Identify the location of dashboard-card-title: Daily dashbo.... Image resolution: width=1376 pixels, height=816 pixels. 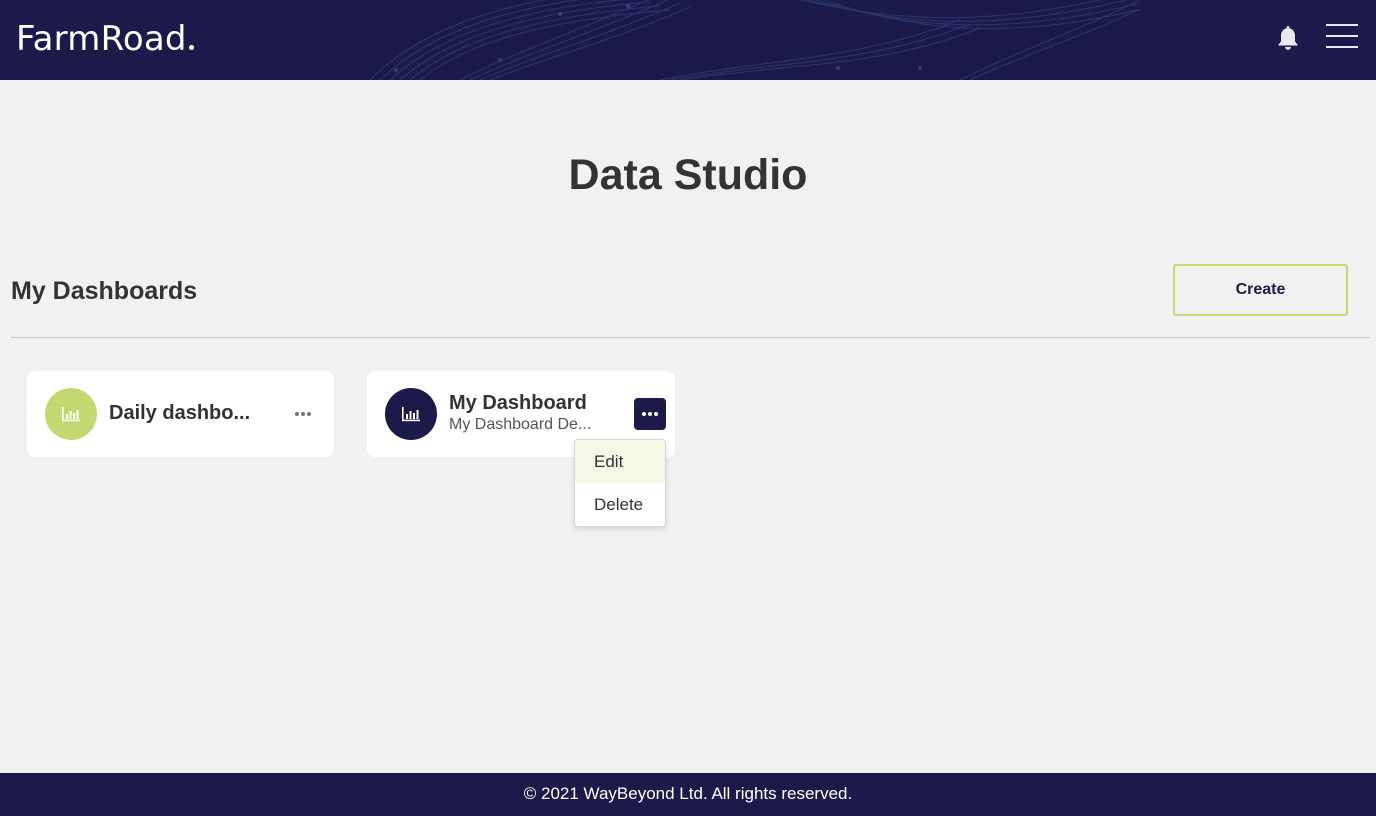
(180, 413).